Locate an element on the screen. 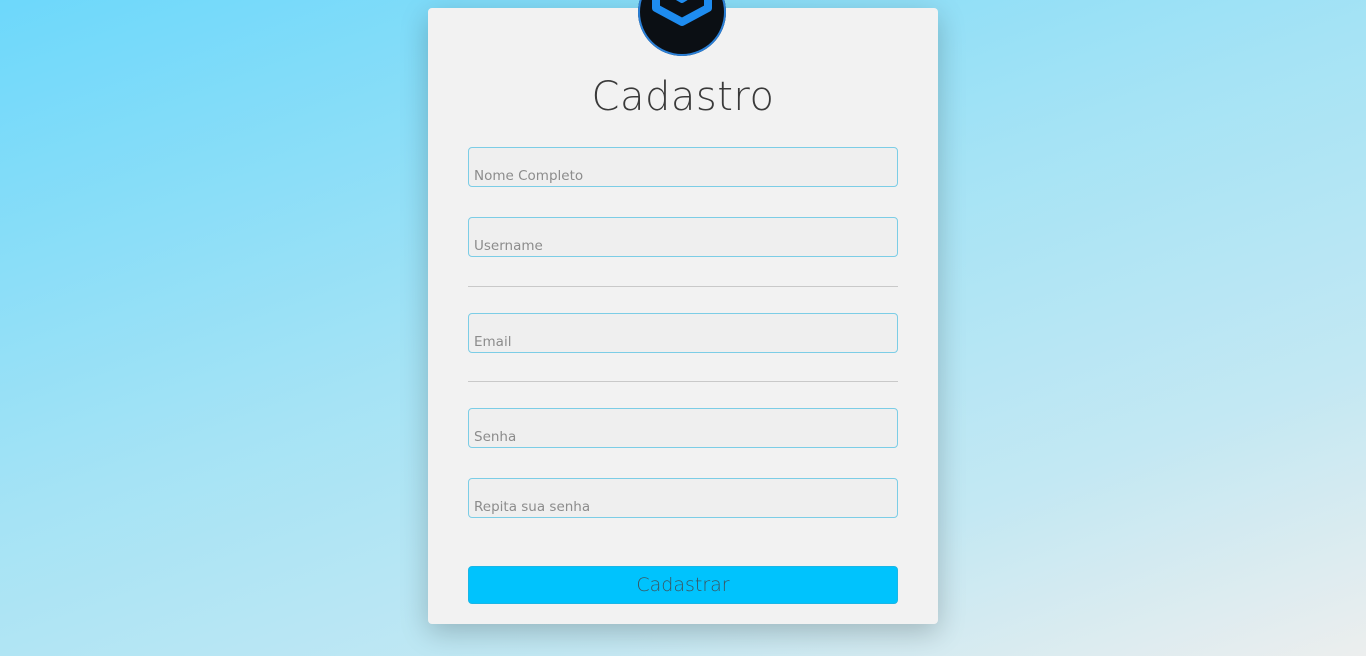 This screenshot has height=656, width=1366. shield-box-logo-icon is located at coordinates (682, 13).